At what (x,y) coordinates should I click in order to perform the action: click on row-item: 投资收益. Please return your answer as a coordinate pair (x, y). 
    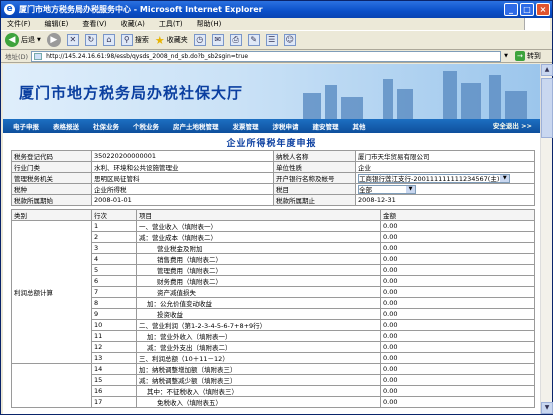
    Looking at the image, I should click on (258, 314).